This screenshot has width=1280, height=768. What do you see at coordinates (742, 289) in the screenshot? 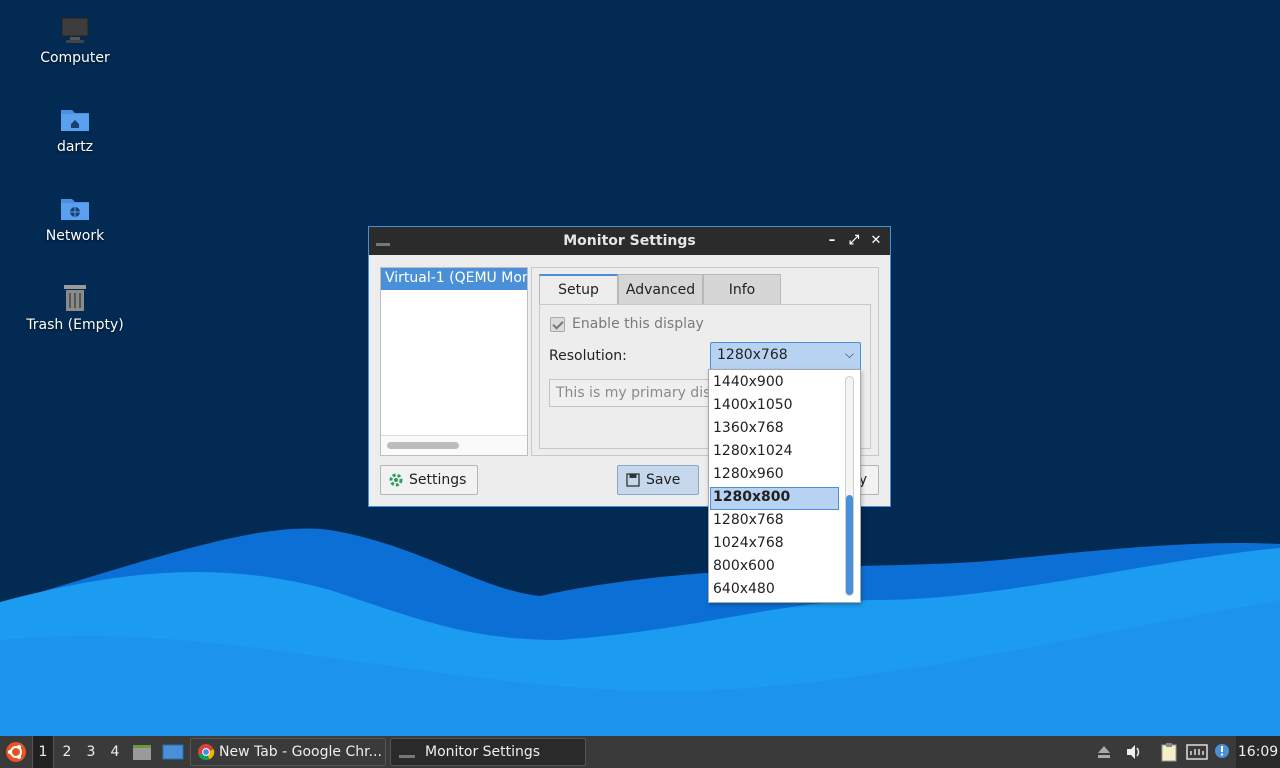
I see `tab-info: Info` at bounding box center [742, 289].